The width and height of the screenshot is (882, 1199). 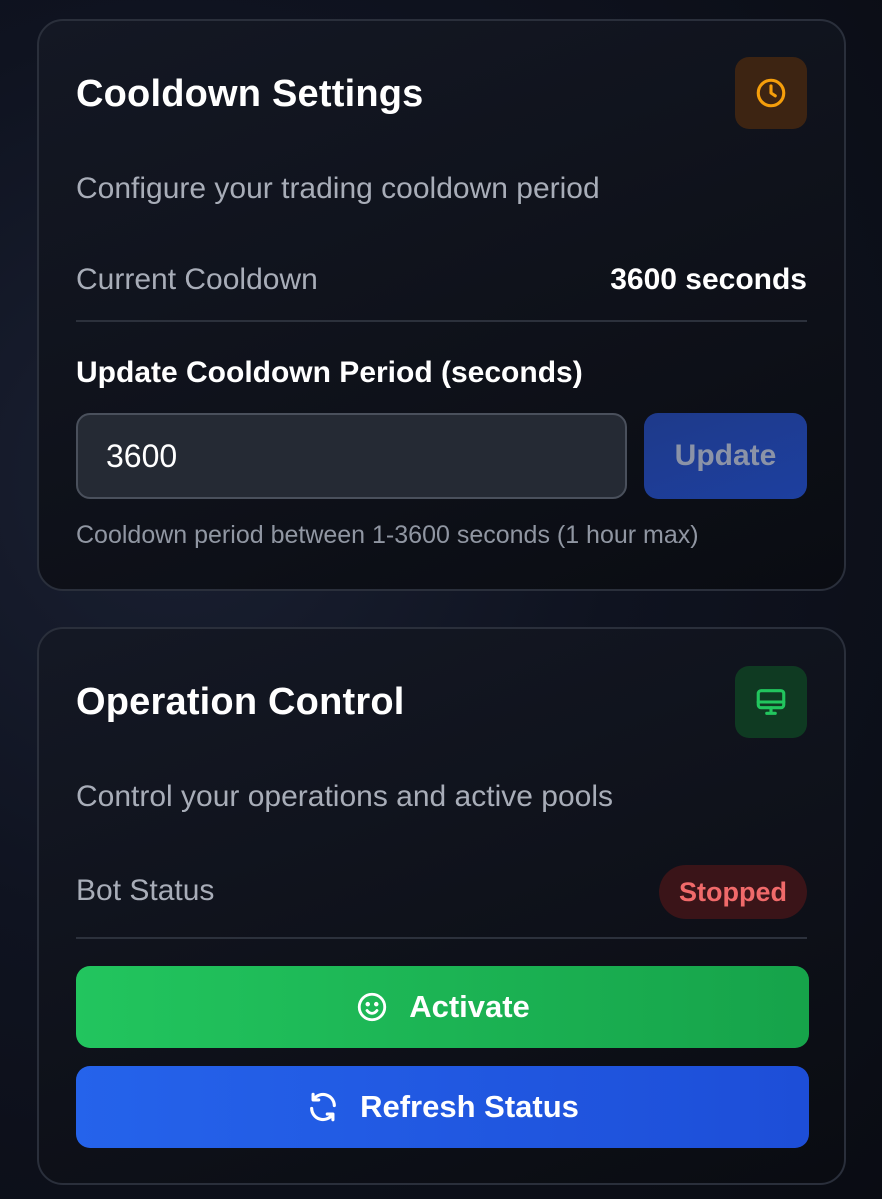 What do you see at coordinates (771, 93) in the screenshot?
I see `clock-icon` at bounding box center [771, 93].